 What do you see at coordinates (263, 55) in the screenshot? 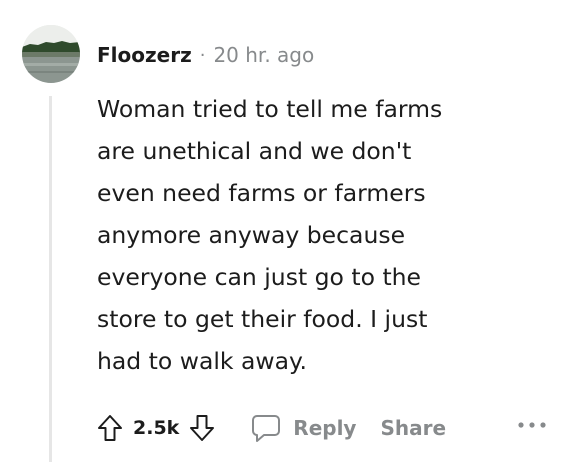
I see `timestamp: 20 hr. ago` at bounding box center [263, 55].